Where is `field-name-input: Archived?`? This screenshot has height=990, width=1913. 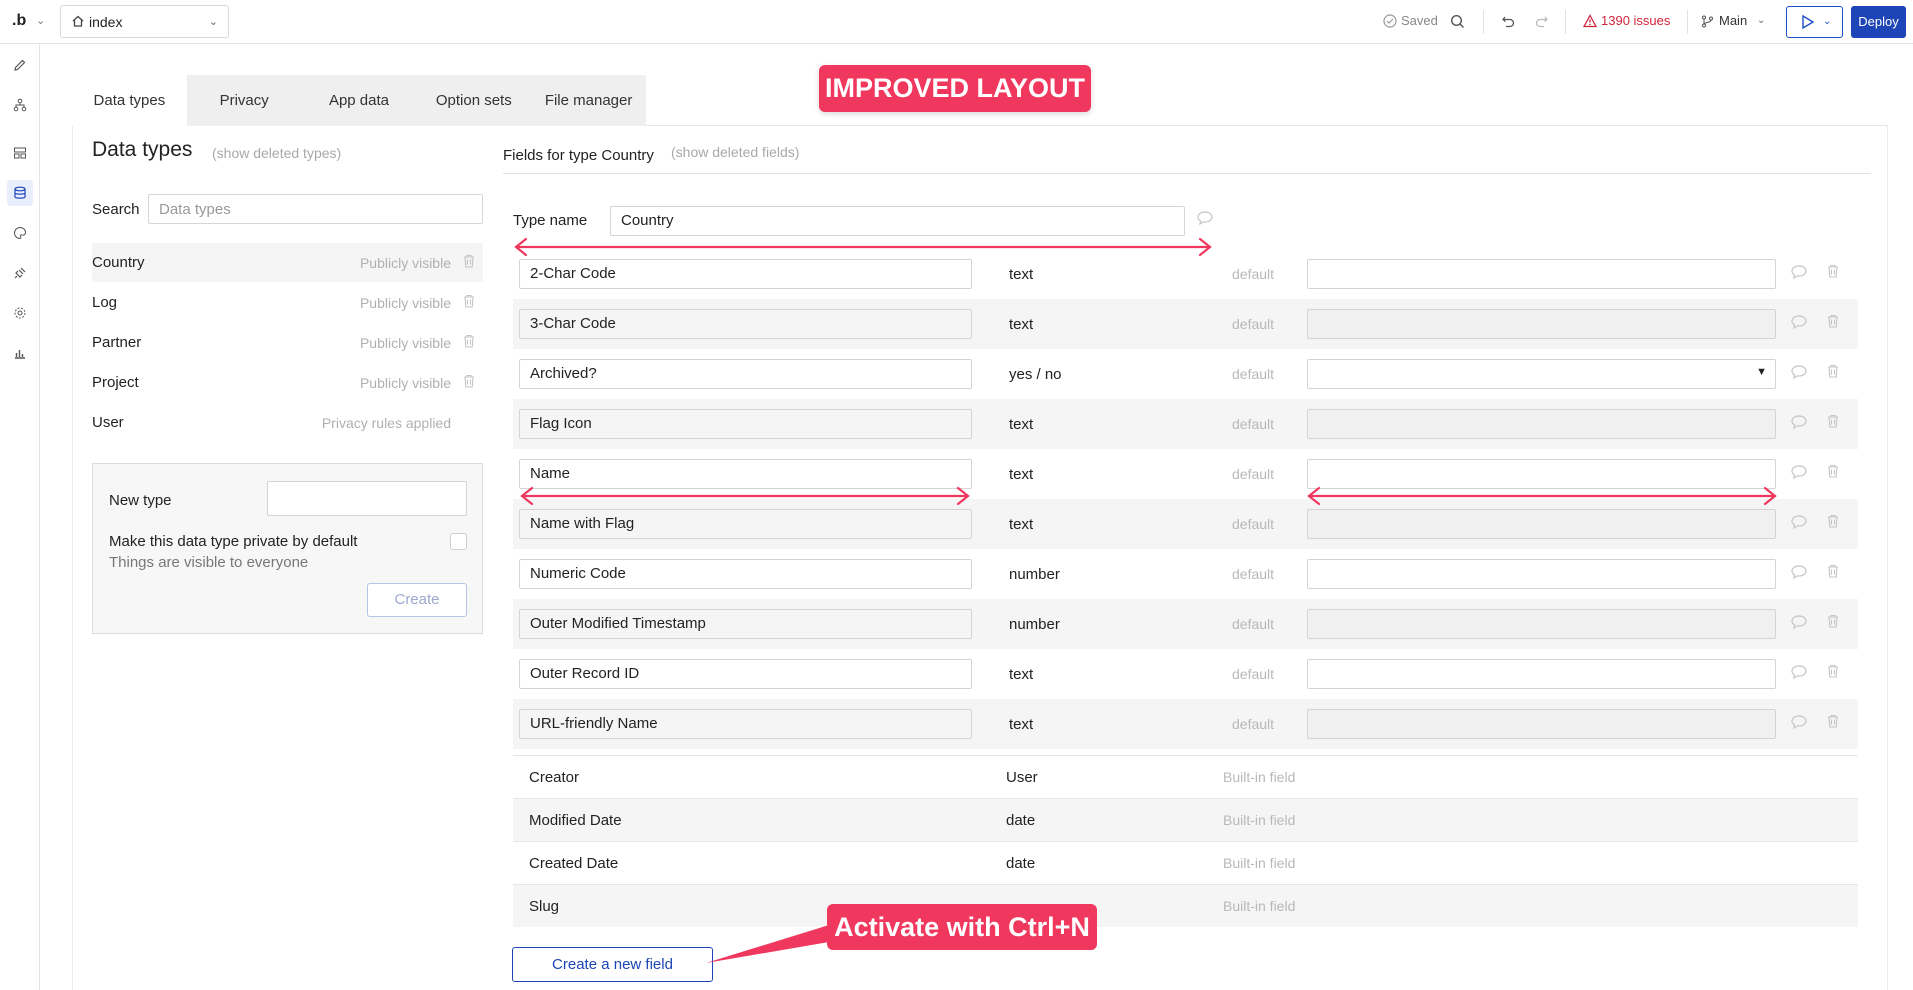
field-name-input: Archived? is located at coordinates (745, 374).